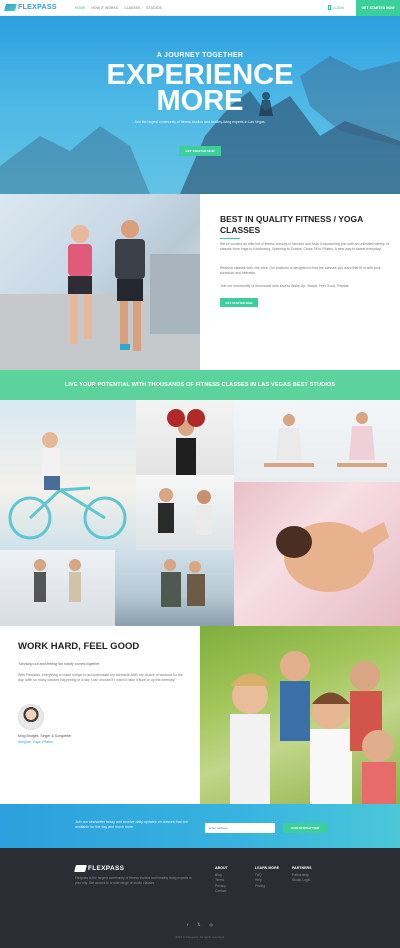 The width and height of the screenshot is (400, 948). Describe the element at coordinates (200, 55) in the screenshot. I see `hero-kicker: A JOURNEY TOGETHER` at that location.